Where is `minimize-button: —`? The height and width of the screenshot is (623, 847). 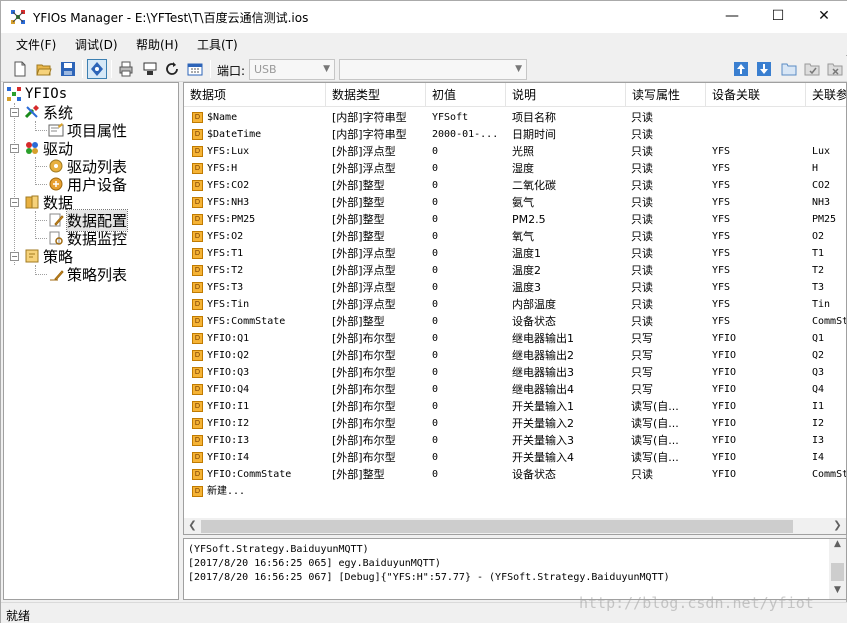 minimize-button: — is located at coordinates (732, 16).